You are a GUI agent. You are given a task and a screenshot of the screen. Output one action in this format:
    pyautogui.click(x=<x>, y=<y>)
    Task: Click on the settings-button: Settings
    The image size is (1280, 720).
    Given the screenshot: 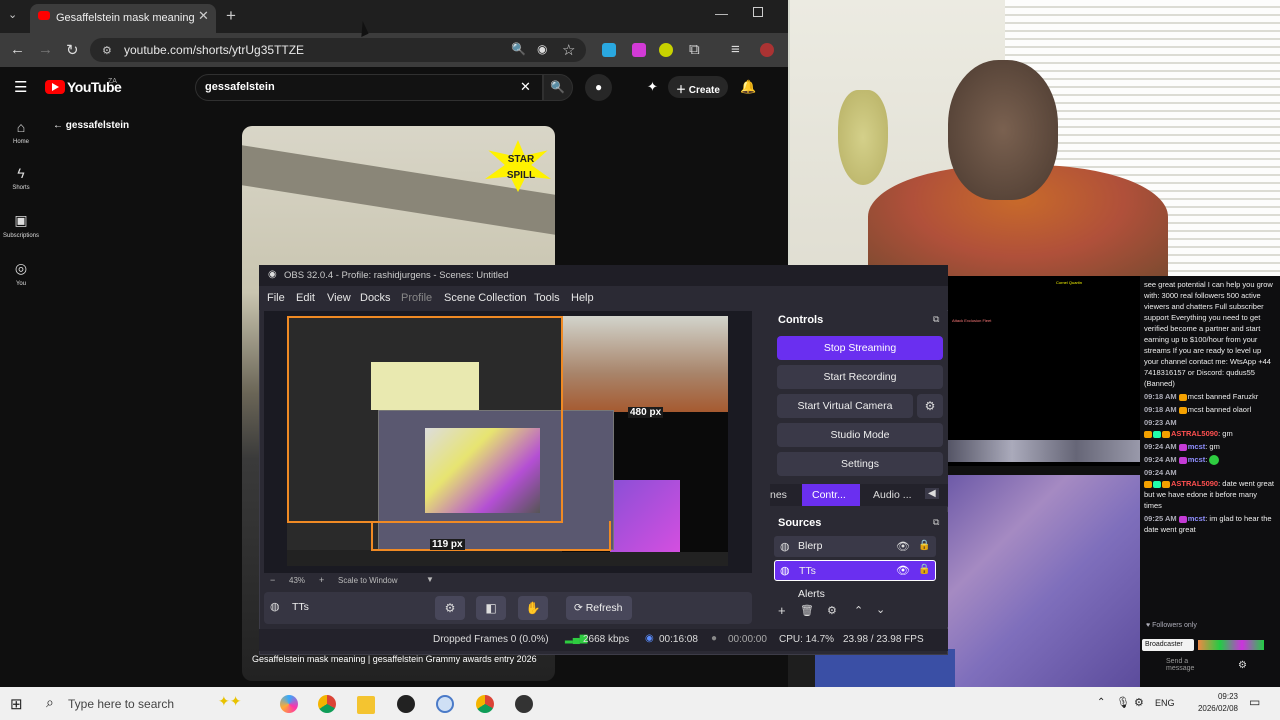 What is the action you would take?
    pyautogui.click(x=860, y=464)
    